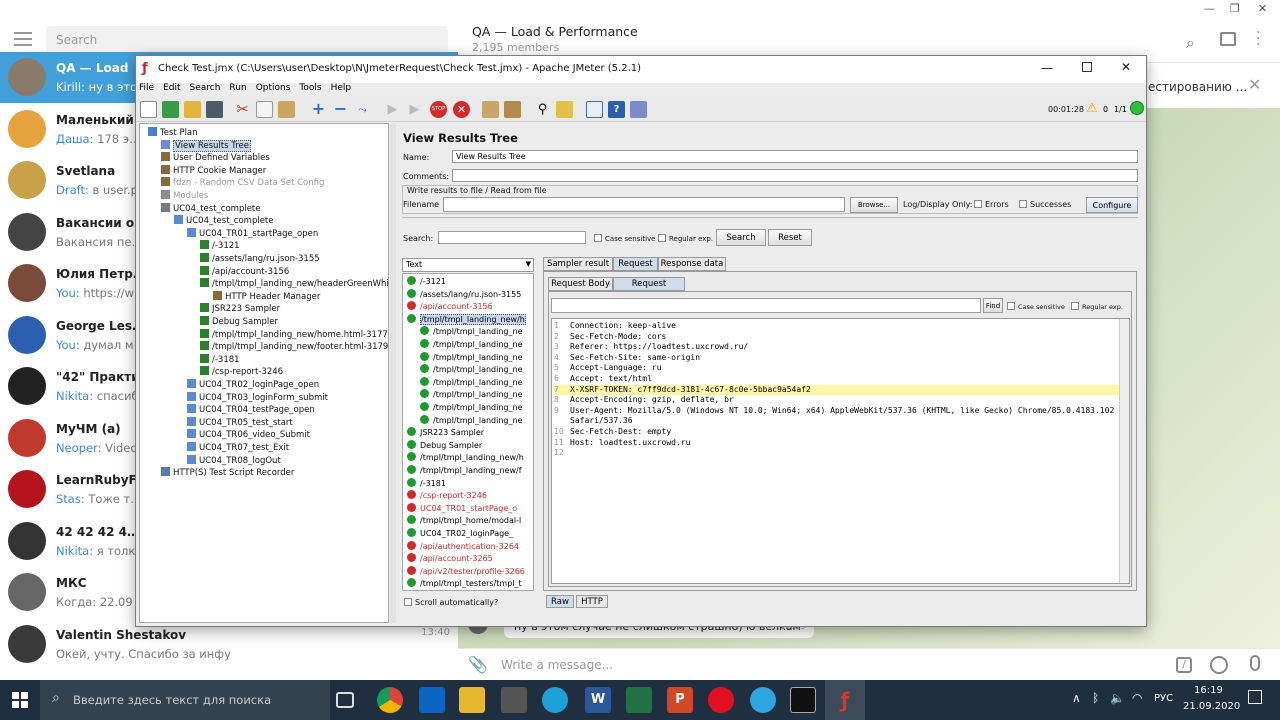 The height and width of the screenshot is (720, 1280). What do you see at coordinates (205, 88) in the screenshot?
I see `menu-search: Search` at bounding box center [205, 88].